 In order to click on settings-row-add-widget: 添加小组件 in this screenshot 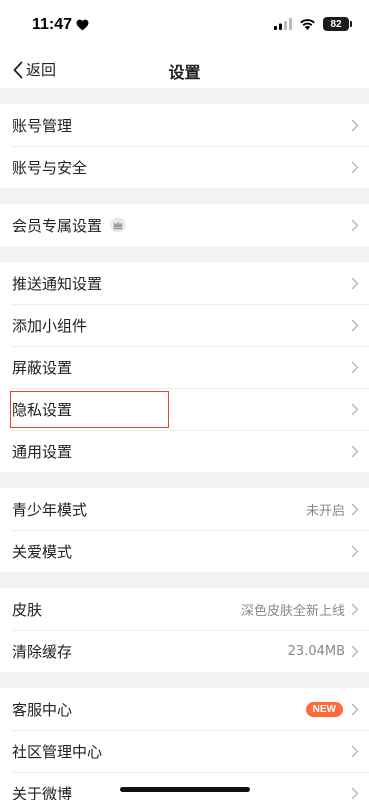, I will do `click(184, 325)`.